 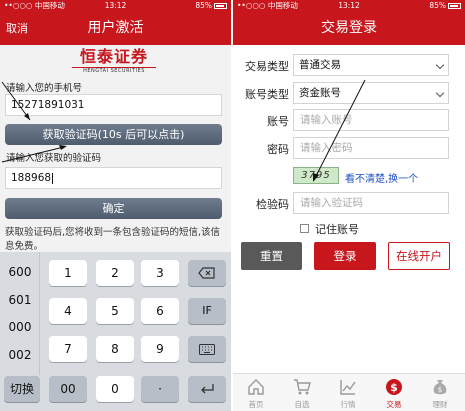 I want to click on account-label: 账号, so click(x=278, y=121).